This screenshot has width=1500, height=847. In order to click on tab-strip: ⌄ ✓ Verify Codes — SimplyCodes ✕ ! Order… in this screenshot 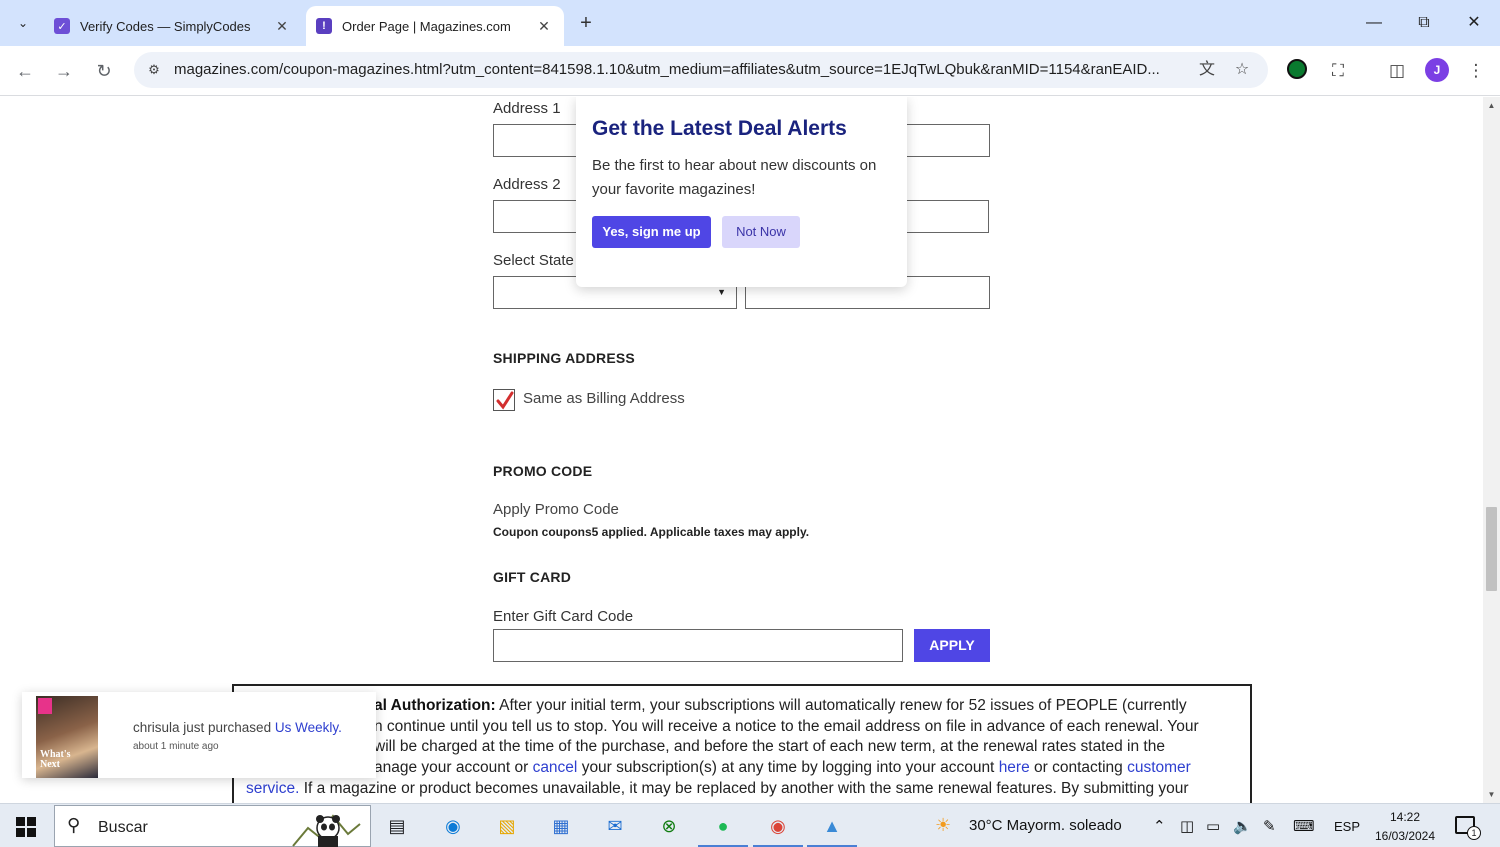, I will do `click(750, 23)`.